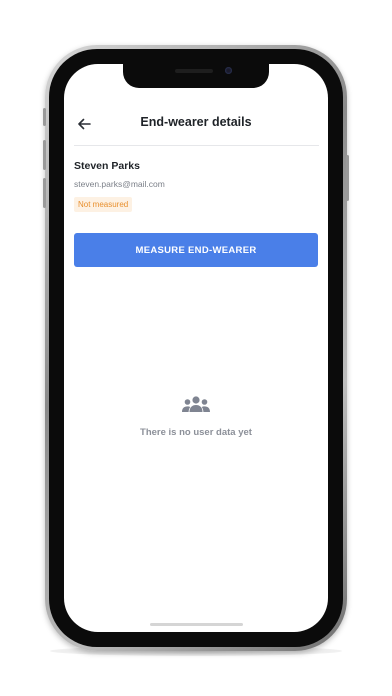  Describe the element at coordinates (196, 250) in the screenshot. I see `measure-end-wearer-button: MEASURE END-WEARER` at that location.